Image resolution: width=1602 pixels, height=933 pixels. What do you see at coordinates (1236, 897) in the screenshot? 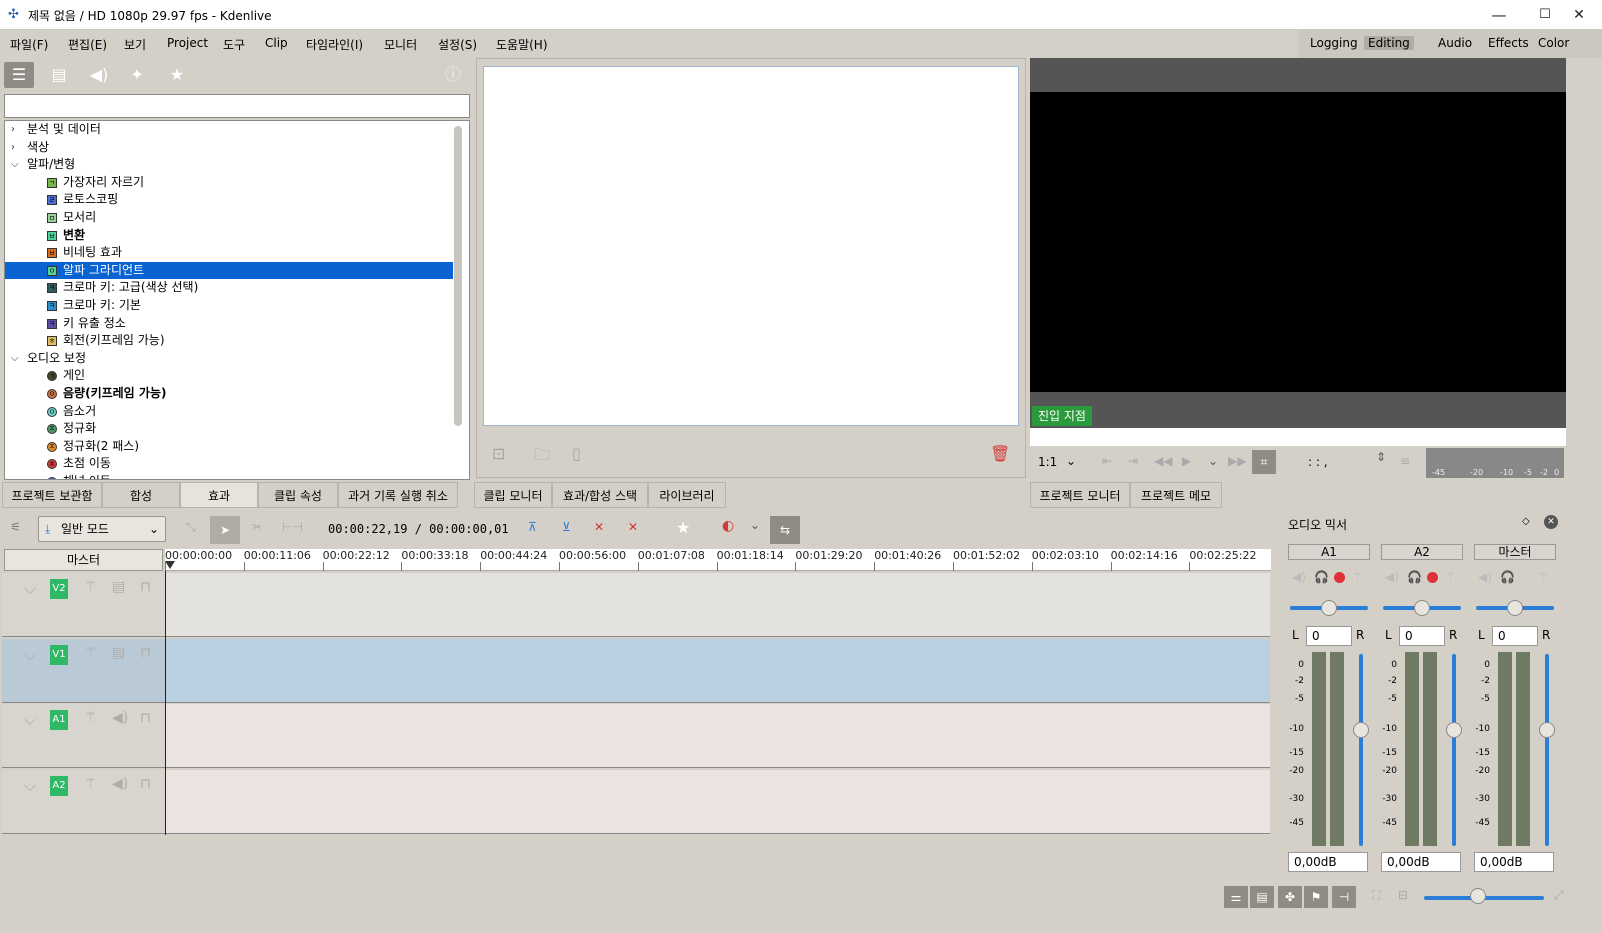
I see `track-height-icon: ⚌` at bounding box center [1236, 897].